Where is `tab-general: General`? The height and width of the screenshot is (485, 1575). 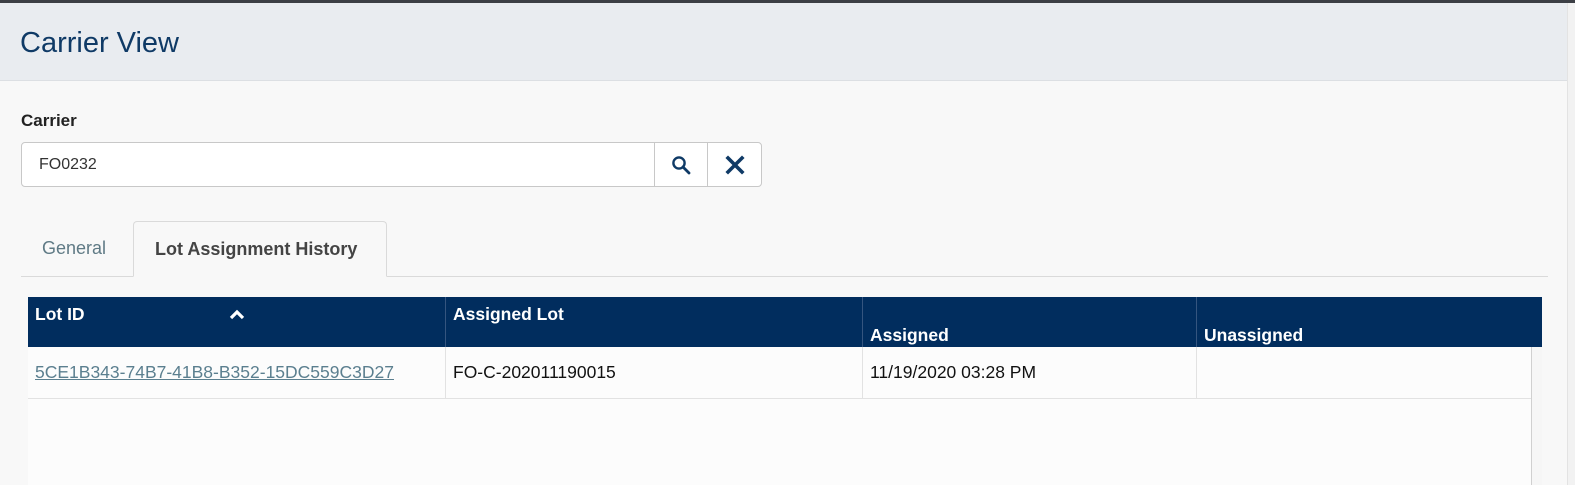
tab-general: General is located at coordinates (74, 248).